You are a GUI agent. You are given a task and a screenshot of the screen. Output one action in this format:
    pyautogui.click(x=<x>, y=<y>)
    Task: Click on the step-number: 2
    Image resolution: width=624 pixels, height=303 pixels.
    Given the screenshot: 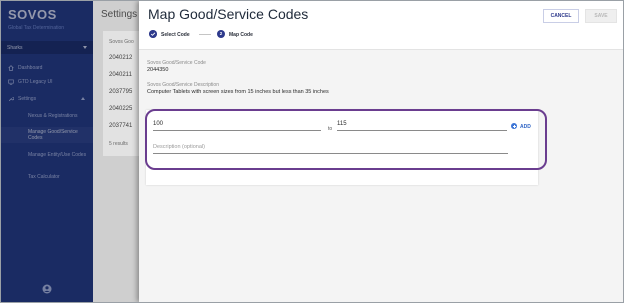 What is the action you would take?
    pyautogui.click(x=221, y=33)
    